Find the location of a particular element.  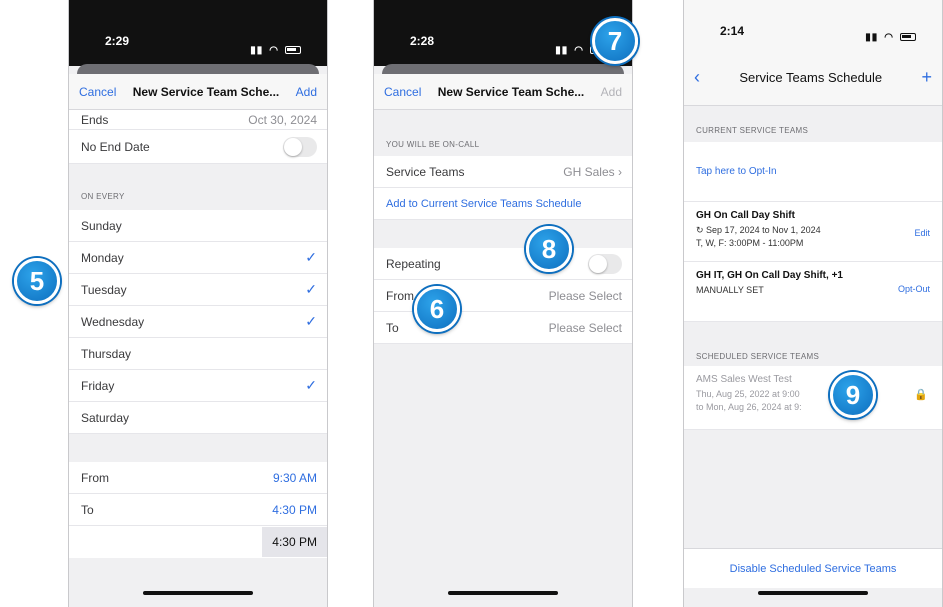

current-teams-header: CURRENT SERVICE TEAMS is located at coordinates (752, 130).